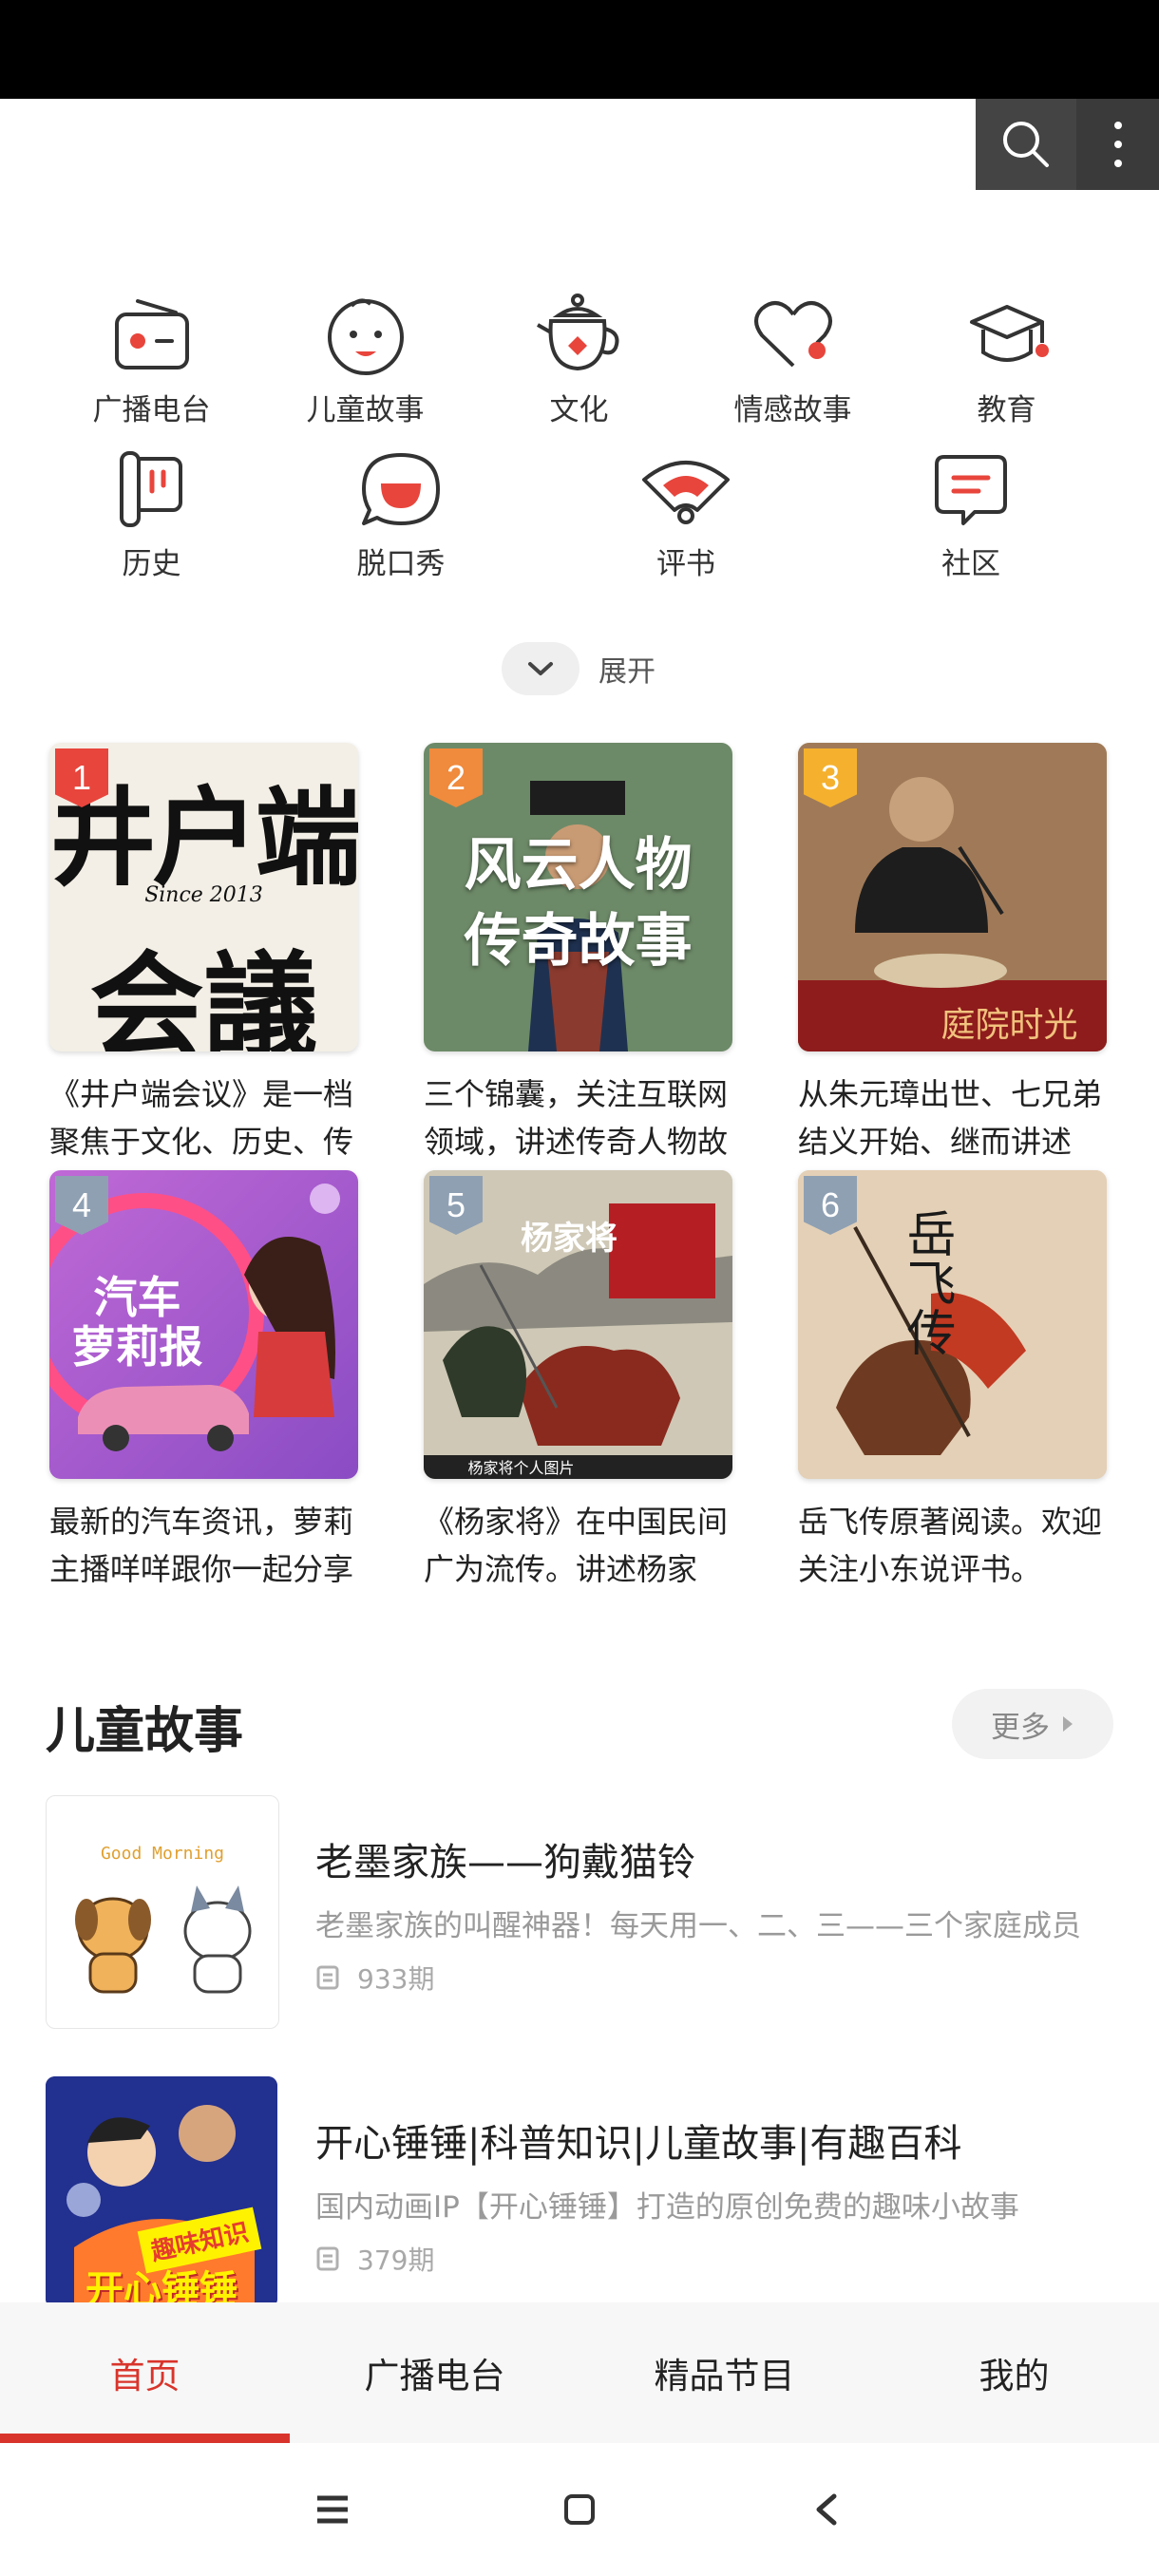 The height and width of the screenshot is (2576, 1159). What do you see at coordinates (970, 489) in the screenshot?
I see `message-icon` at bounding box center [970, 489].